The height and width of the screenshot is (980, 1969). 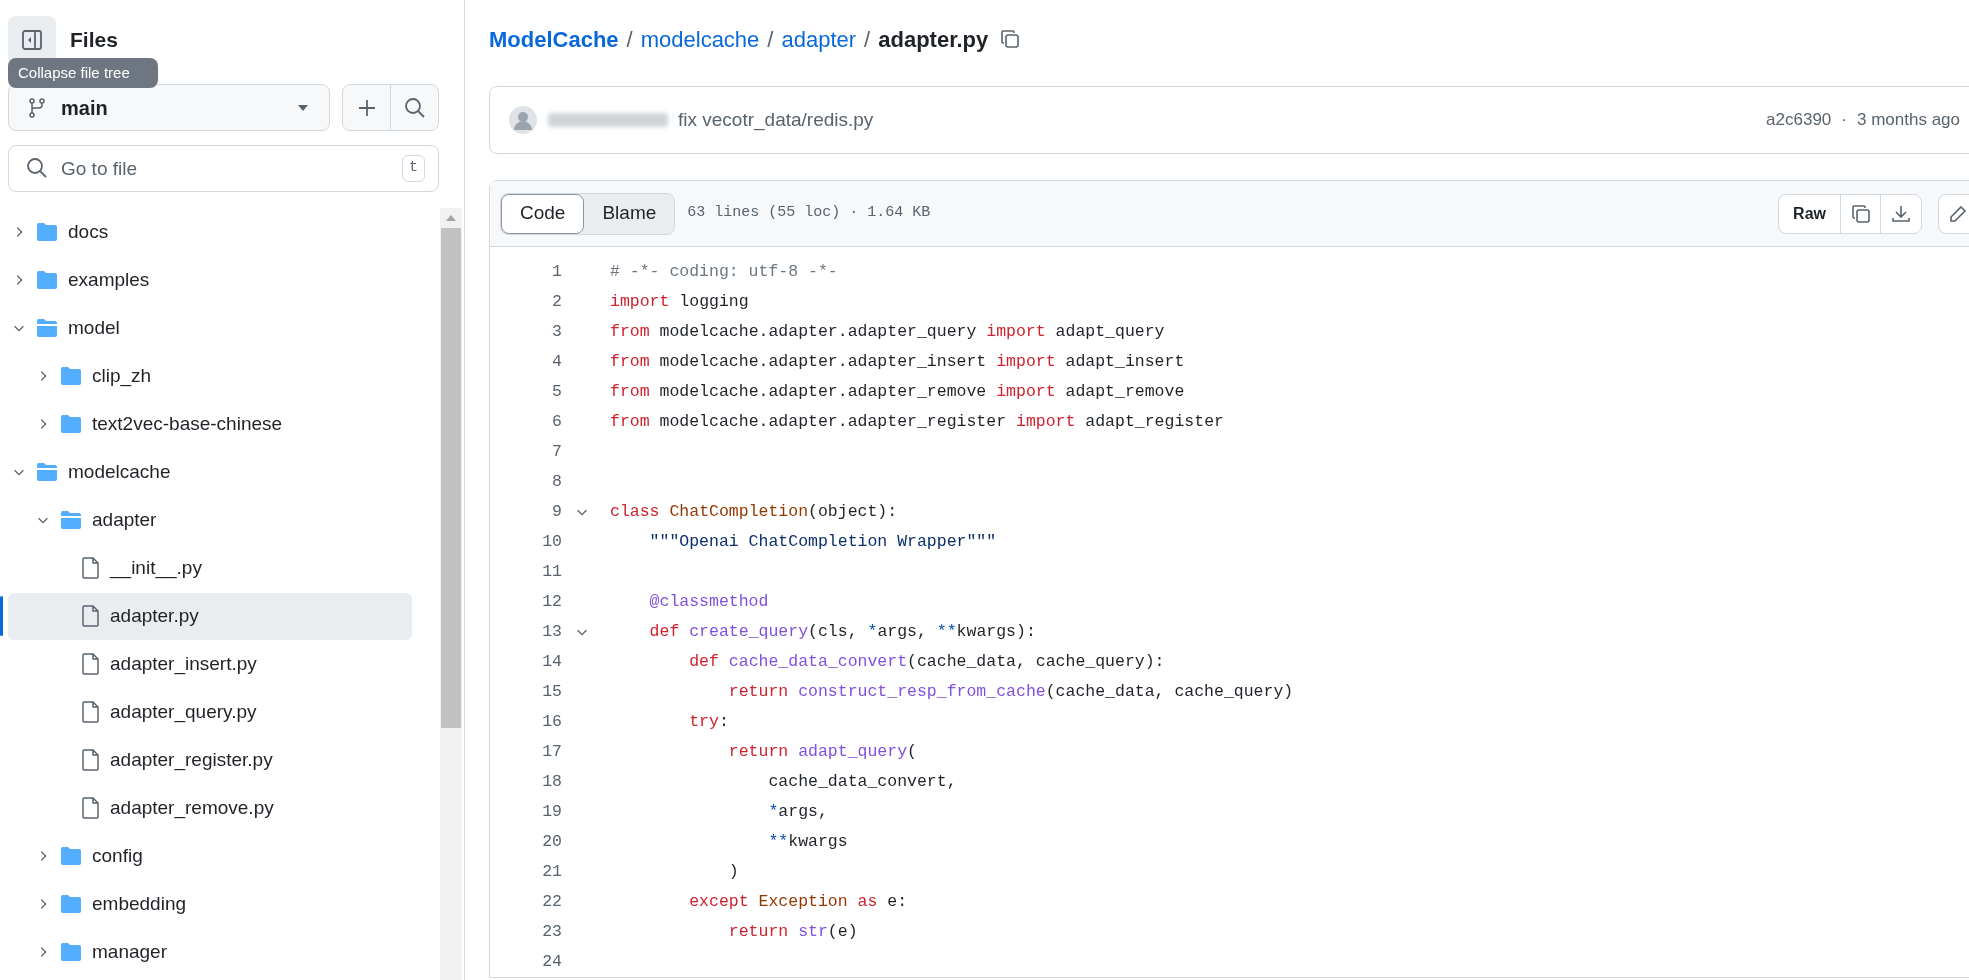 What do you see at coordinates (819, 39) in the screenshot?
I see `breadcrumb-link: adapter` at bounding box center [819, 39].